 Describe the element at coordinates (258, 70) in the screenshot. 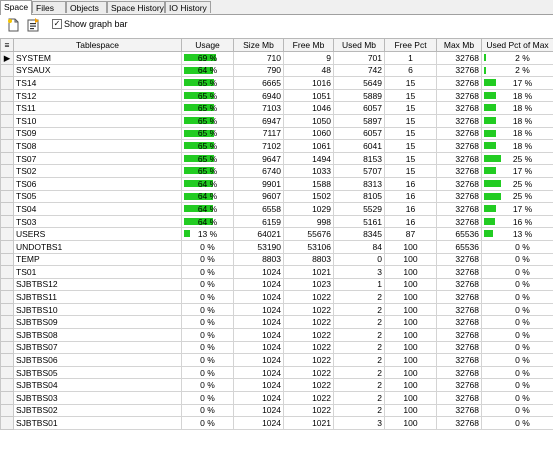

I see `cell-size-mb: 790` at that location.